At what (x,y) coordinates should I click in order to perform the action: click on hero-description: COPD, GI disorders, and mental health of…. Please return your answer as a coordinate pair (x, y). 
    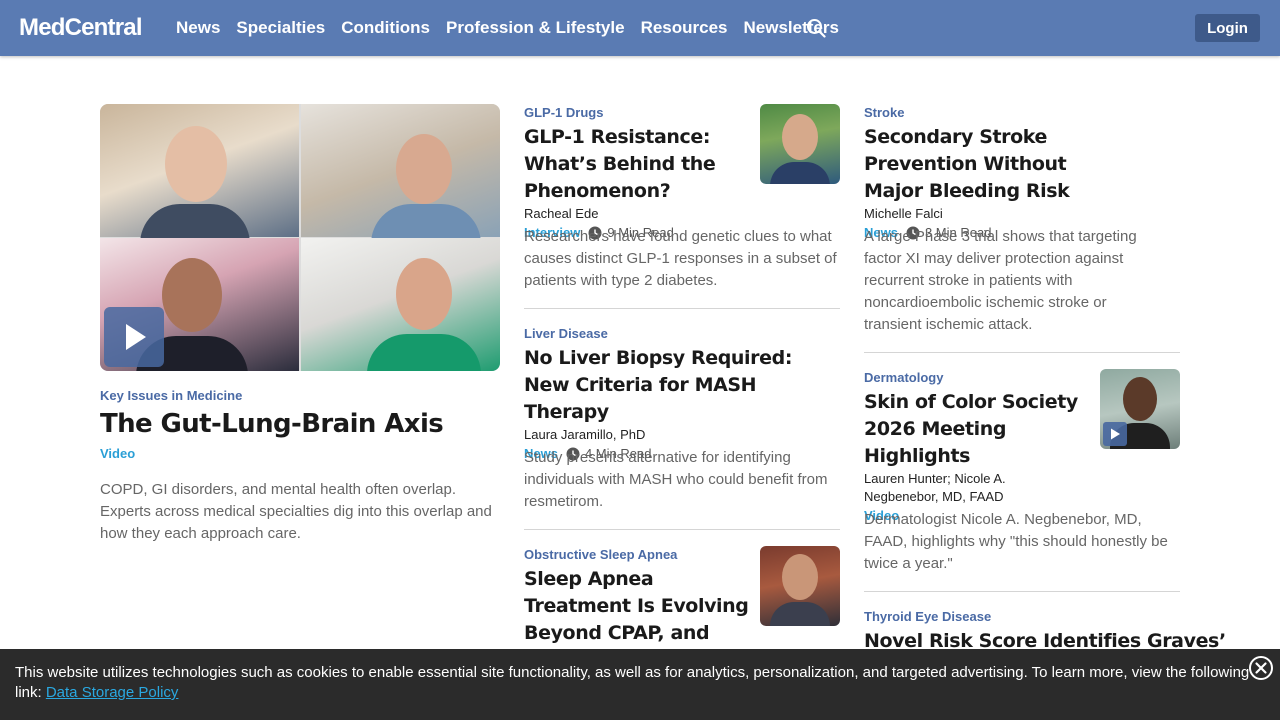
    Looking at the image, I should click on (296, 511).